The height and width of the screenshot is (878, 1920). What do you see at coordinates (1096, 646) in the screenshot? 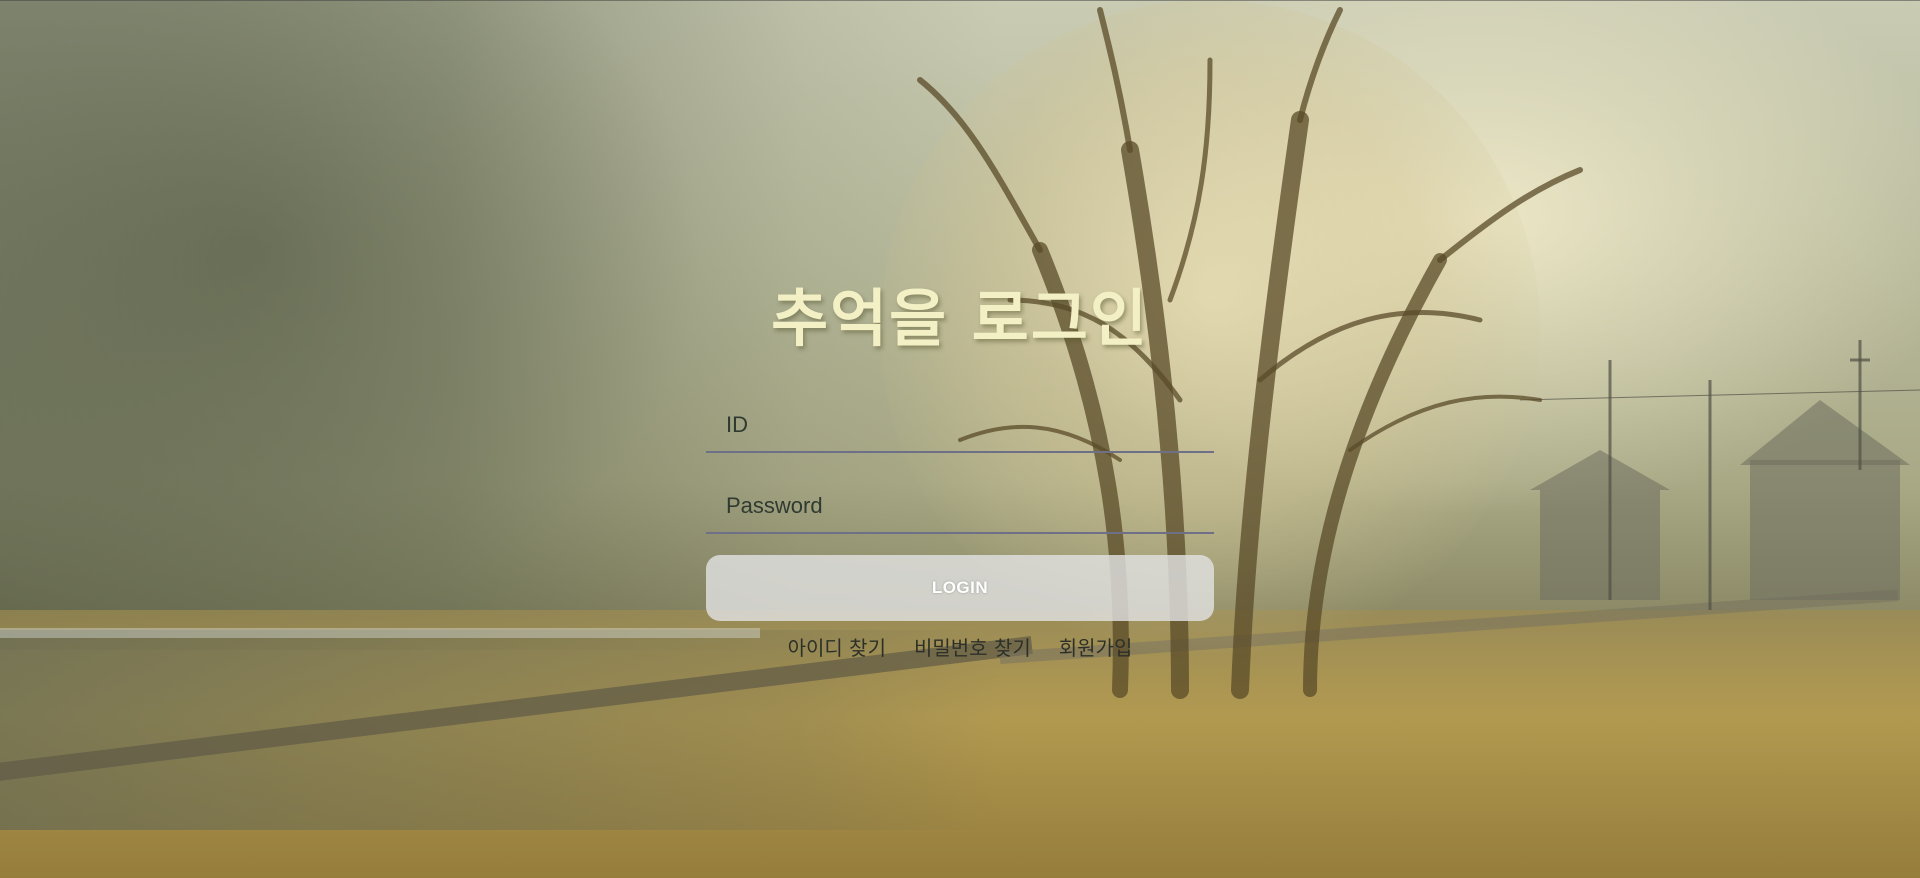
I see `sign-up-link: 회원가입` at bounding box center [1096, 646].